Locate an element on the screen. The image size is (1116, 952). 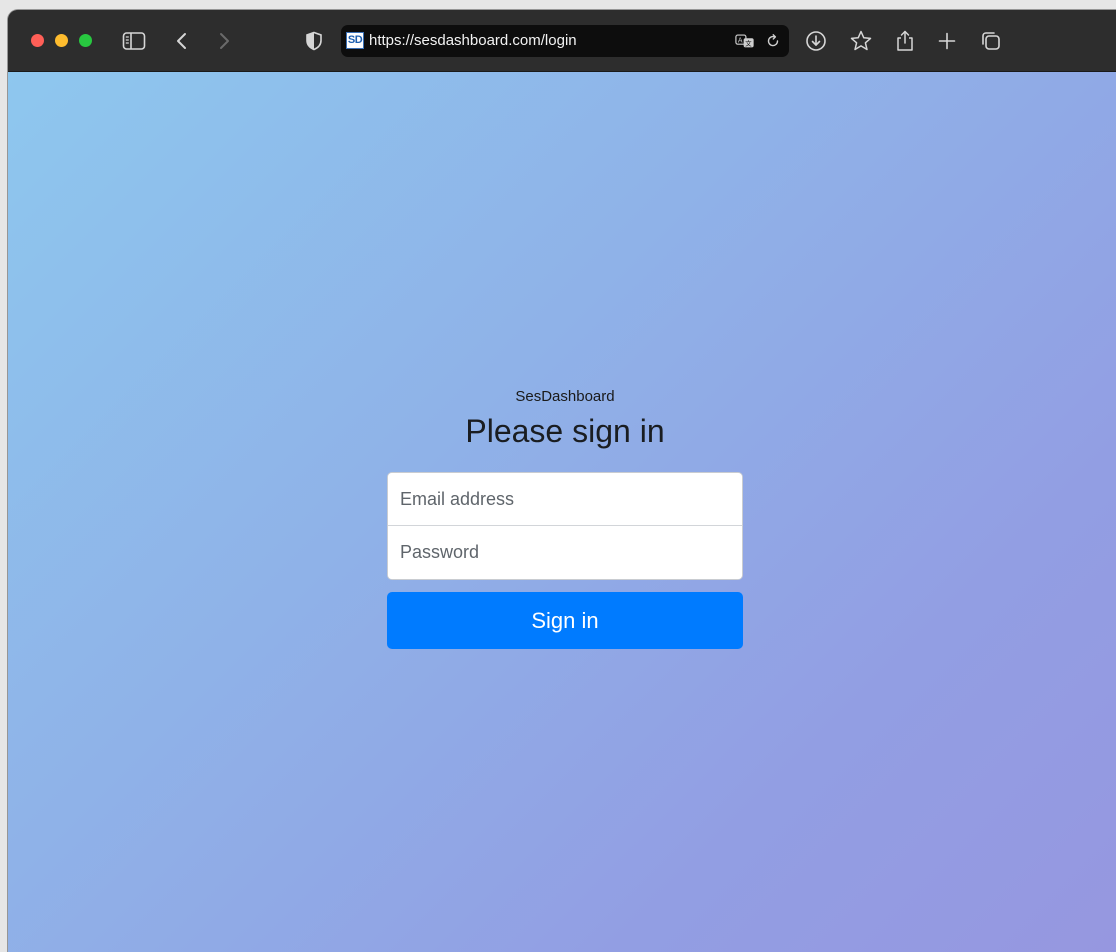
page-title: Please sign in is located at coordinates (565, 431).